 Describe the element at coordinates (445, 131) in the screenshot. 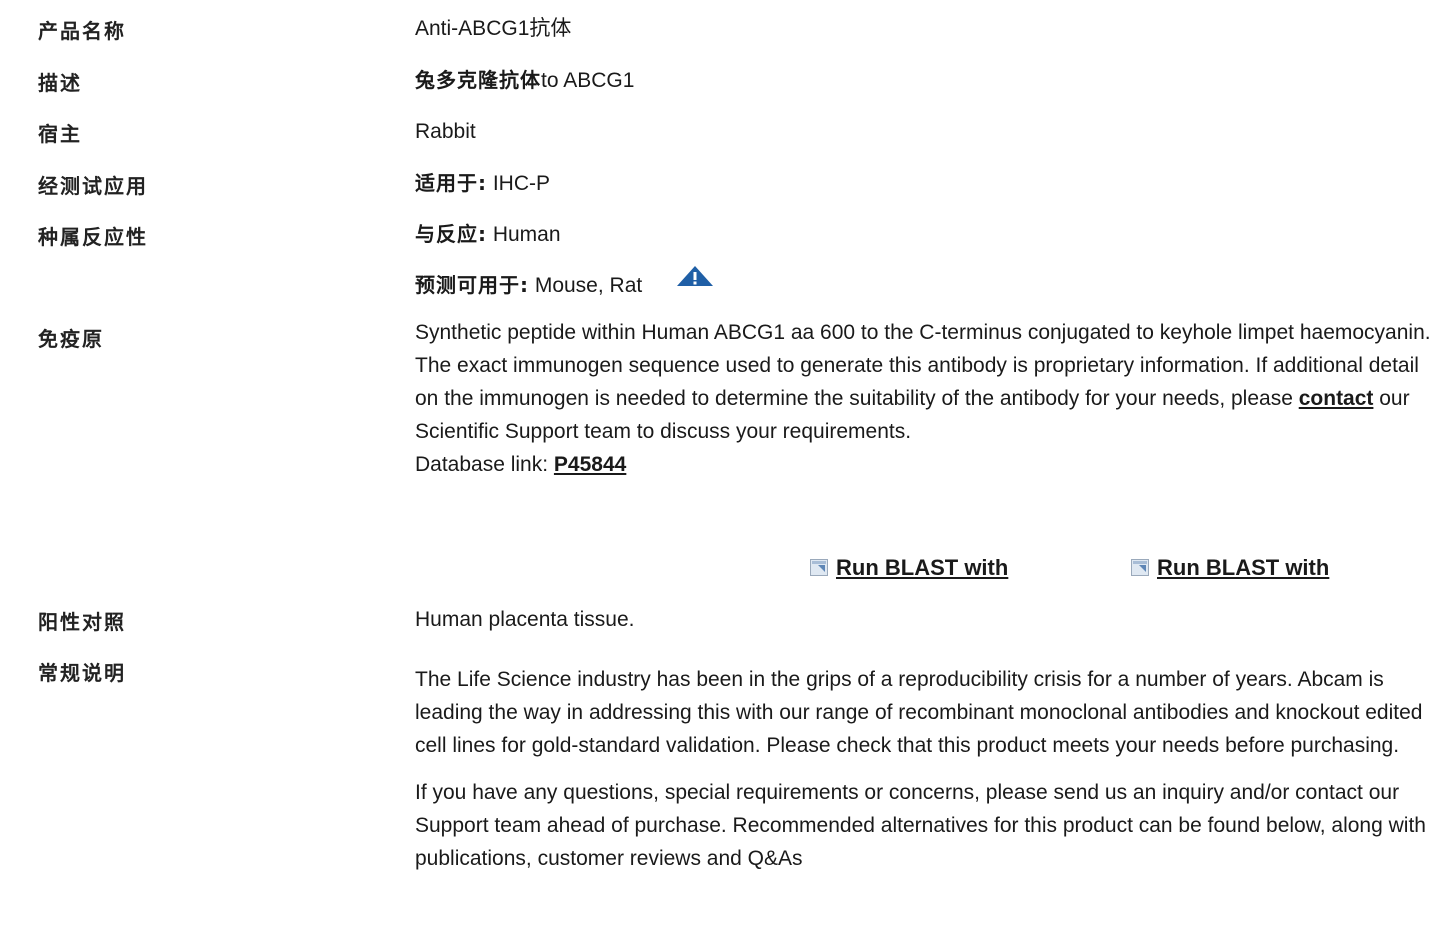

I see `value-host: Rabbit` at that location.